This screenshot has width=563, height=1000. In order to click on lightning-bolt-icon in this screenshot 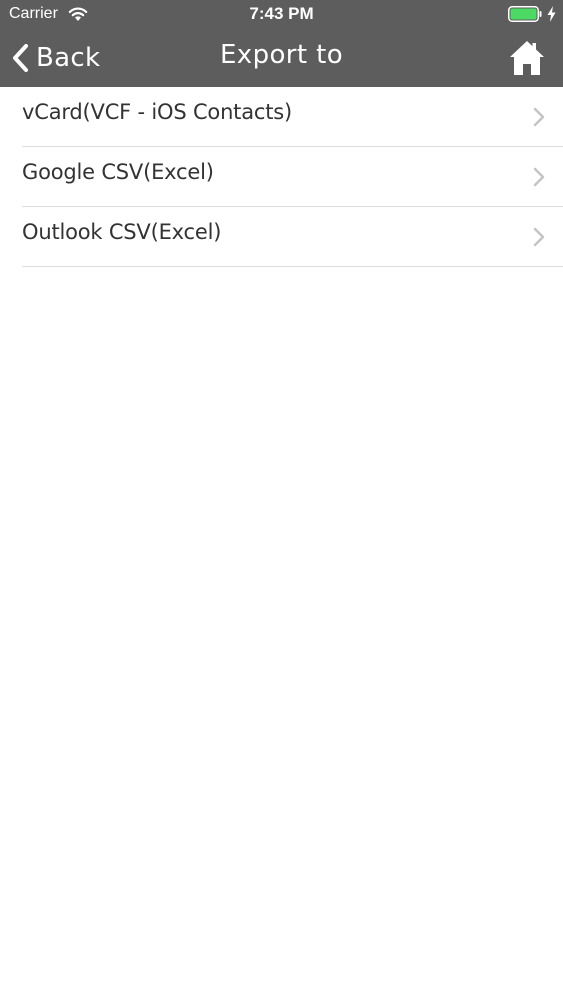, I will do `click(551, 14)`.